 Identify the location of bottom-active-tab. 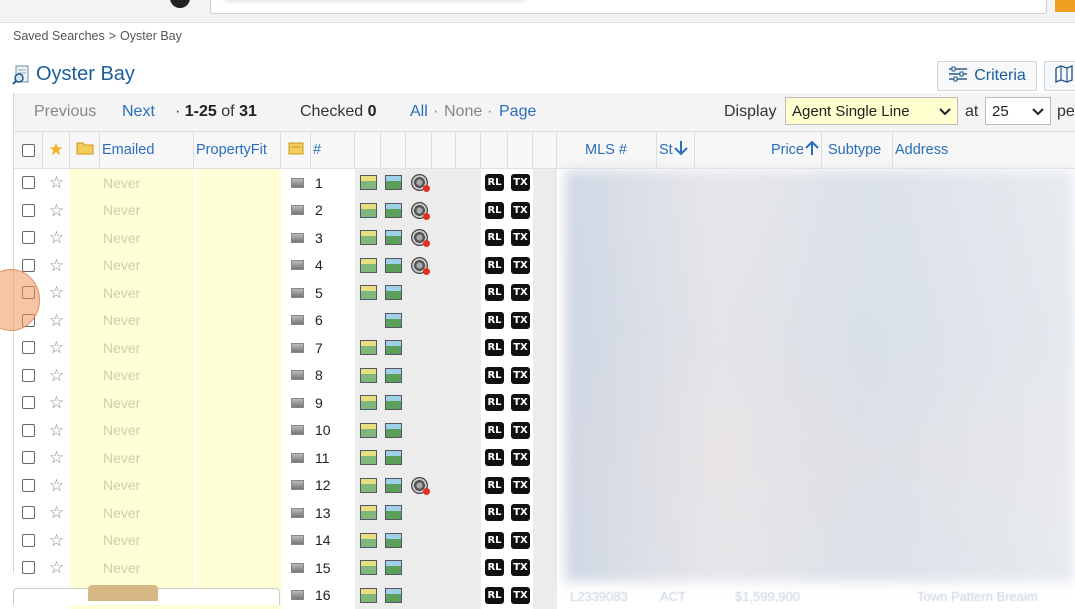
(123, 593).